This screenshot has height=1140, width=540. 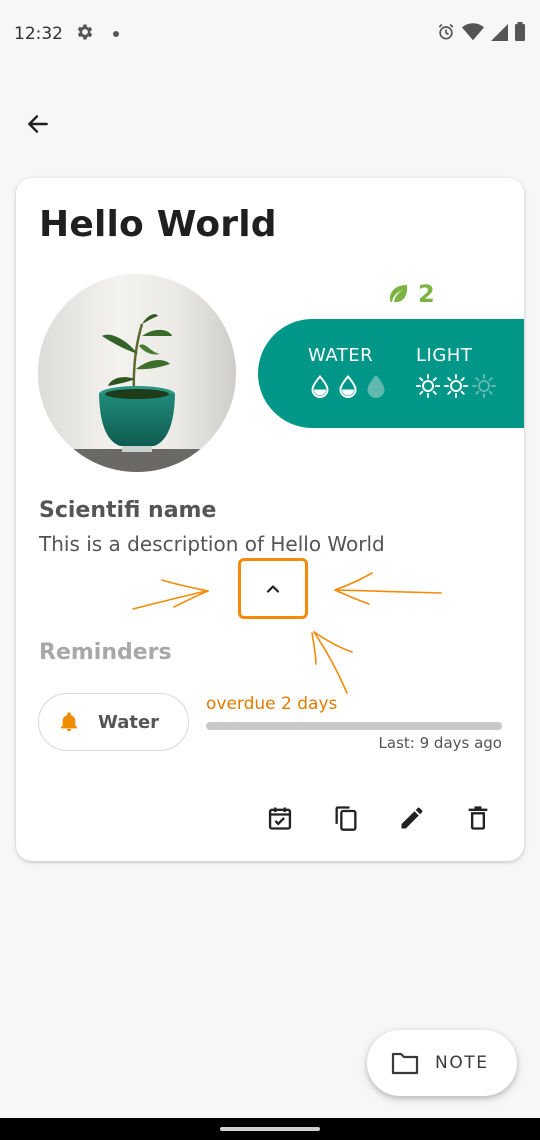 I want to click on back-button, so click(x=38, y=124).